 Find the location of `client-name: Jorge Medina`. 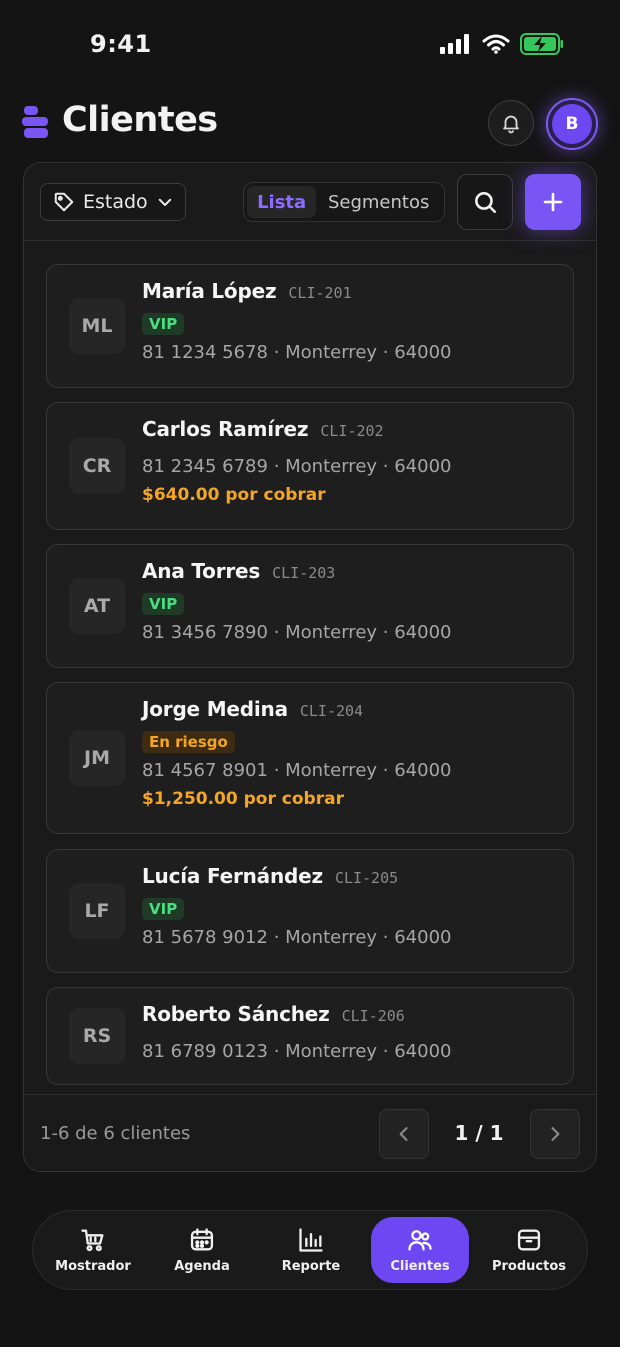

client-name: Jorge Medina is located at coordinates (215, 709).